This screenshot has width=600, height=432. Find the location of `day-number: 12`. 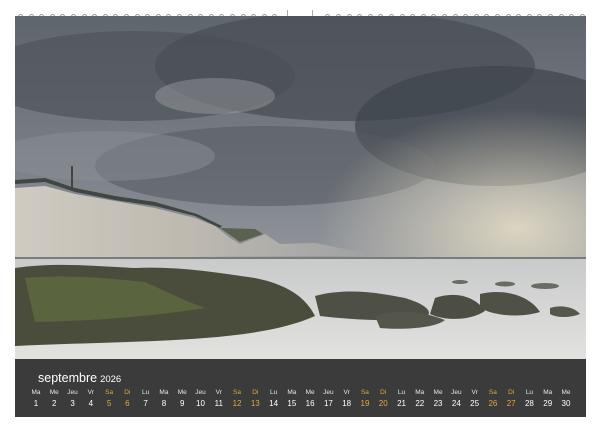

day-number: 12 is located at coordinates (237, 403).